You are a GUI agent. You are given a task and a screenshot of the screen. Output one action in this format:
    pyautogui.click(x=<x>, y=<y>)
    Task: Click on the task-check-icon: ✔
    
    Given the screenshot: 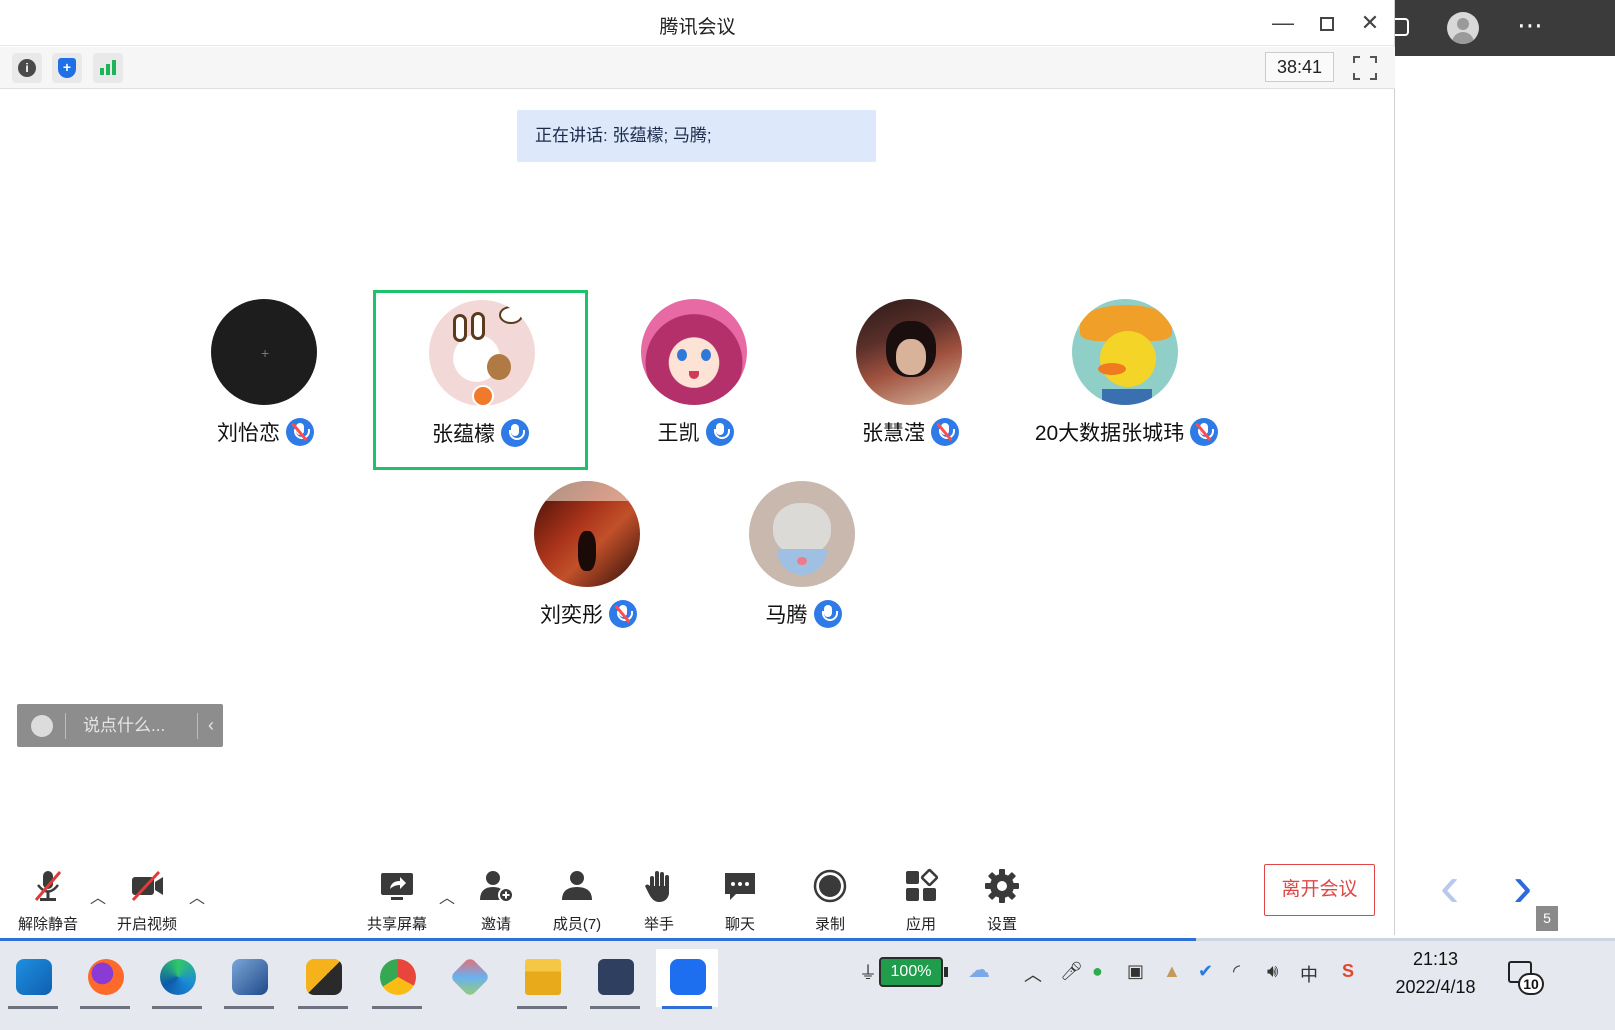 What is the action you would take?
    pyautogui.click(x=1205, y=971)
    